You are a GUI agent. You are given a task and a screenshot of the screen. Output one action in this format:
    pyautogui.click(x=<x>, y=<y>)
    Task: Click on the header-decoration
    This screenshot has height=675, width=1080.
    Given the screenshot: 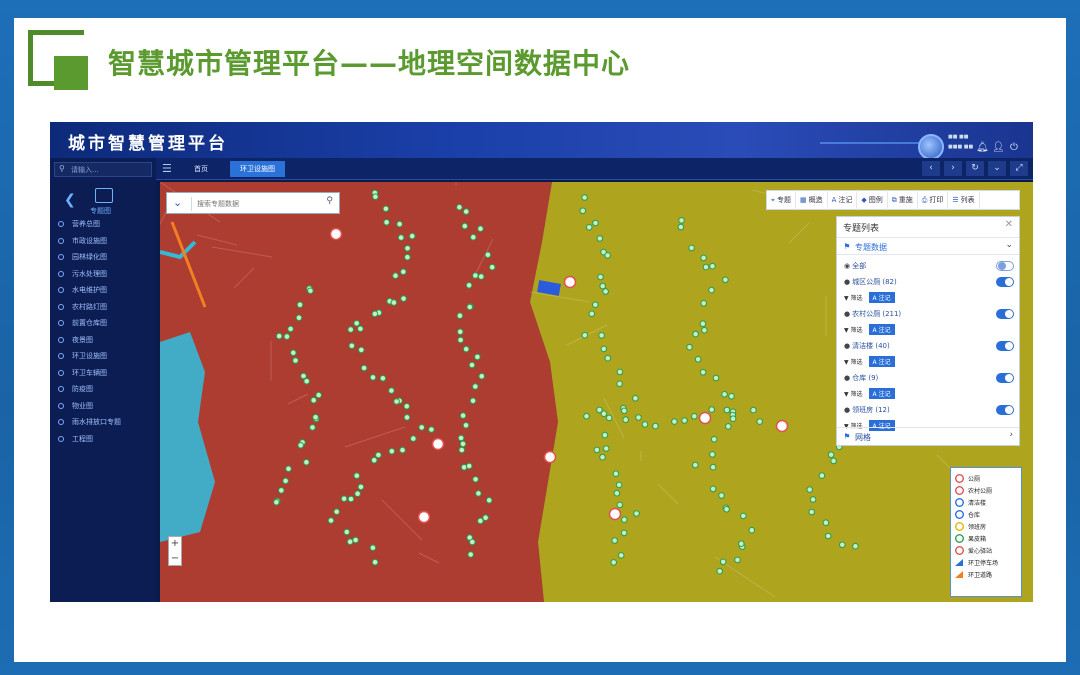 What is the action you would take?
    pyautogui.click(x=875, y=146)
    